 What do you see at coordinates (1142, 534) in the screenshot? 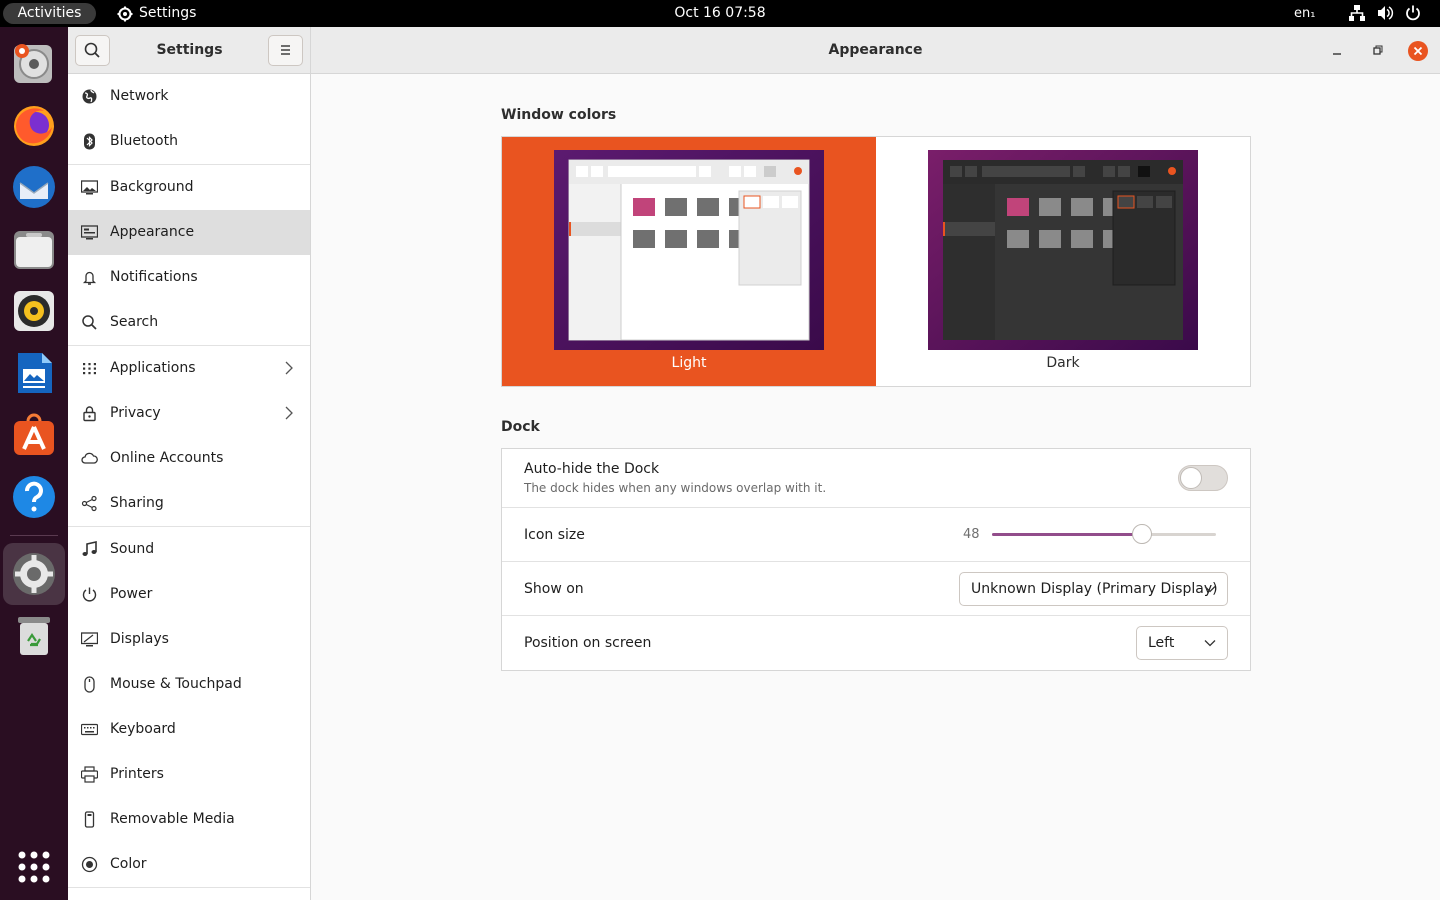
I see `slider-knob` at bounding box center [1142, 534].